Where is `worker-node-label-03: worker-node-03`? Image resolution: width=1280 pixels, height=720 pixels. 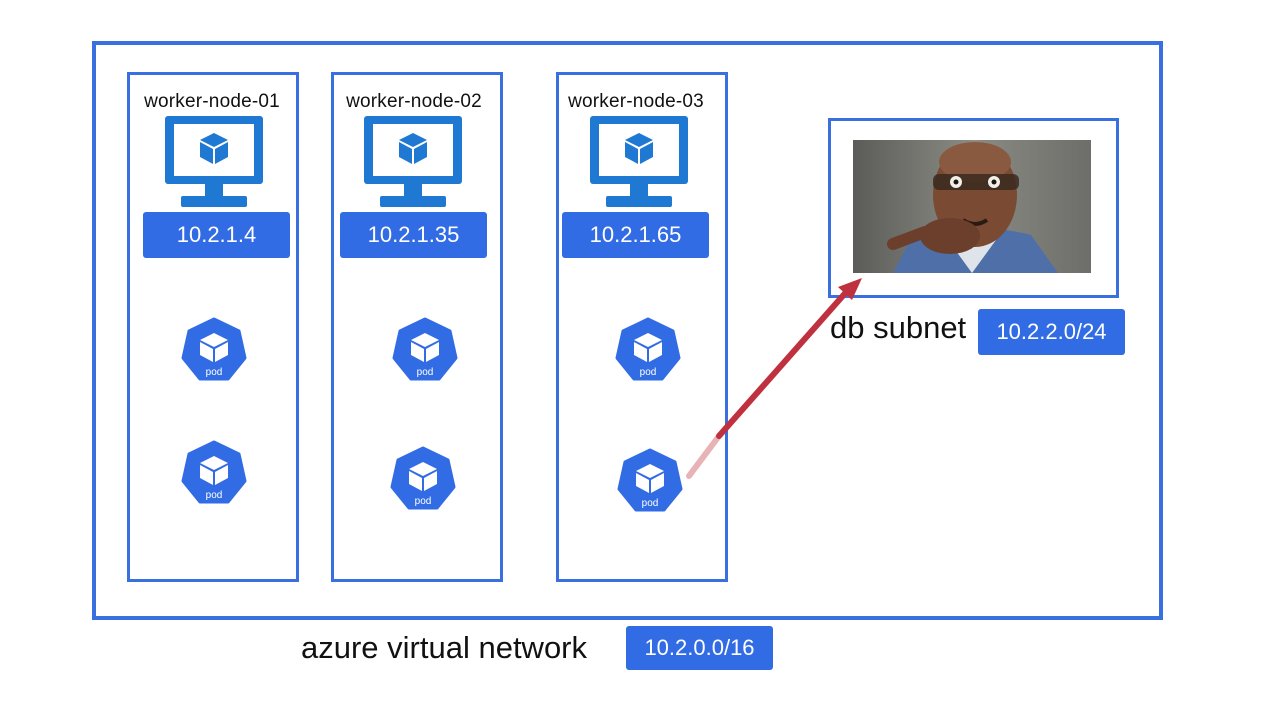 worker-node-label-03: worker-node-03 is located at coordinates (636, 101).